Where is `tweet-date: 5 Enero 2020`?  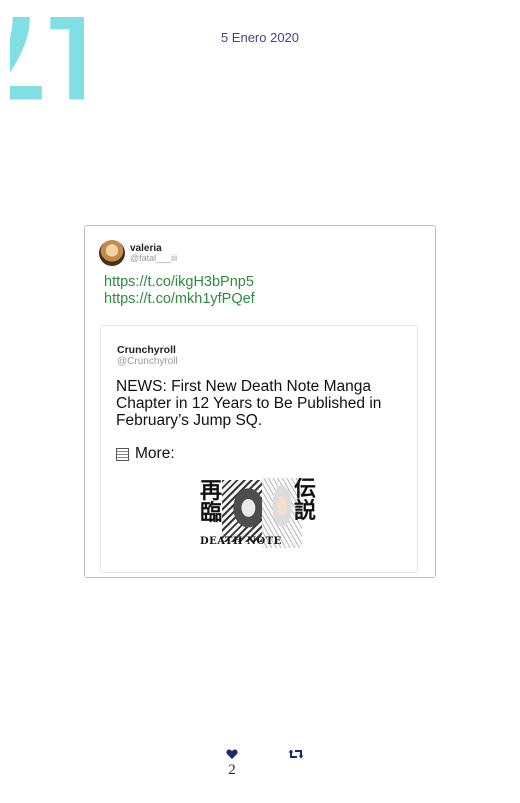 tweet-date: 5 Enero 2020 is located at coordinates (260, 37).